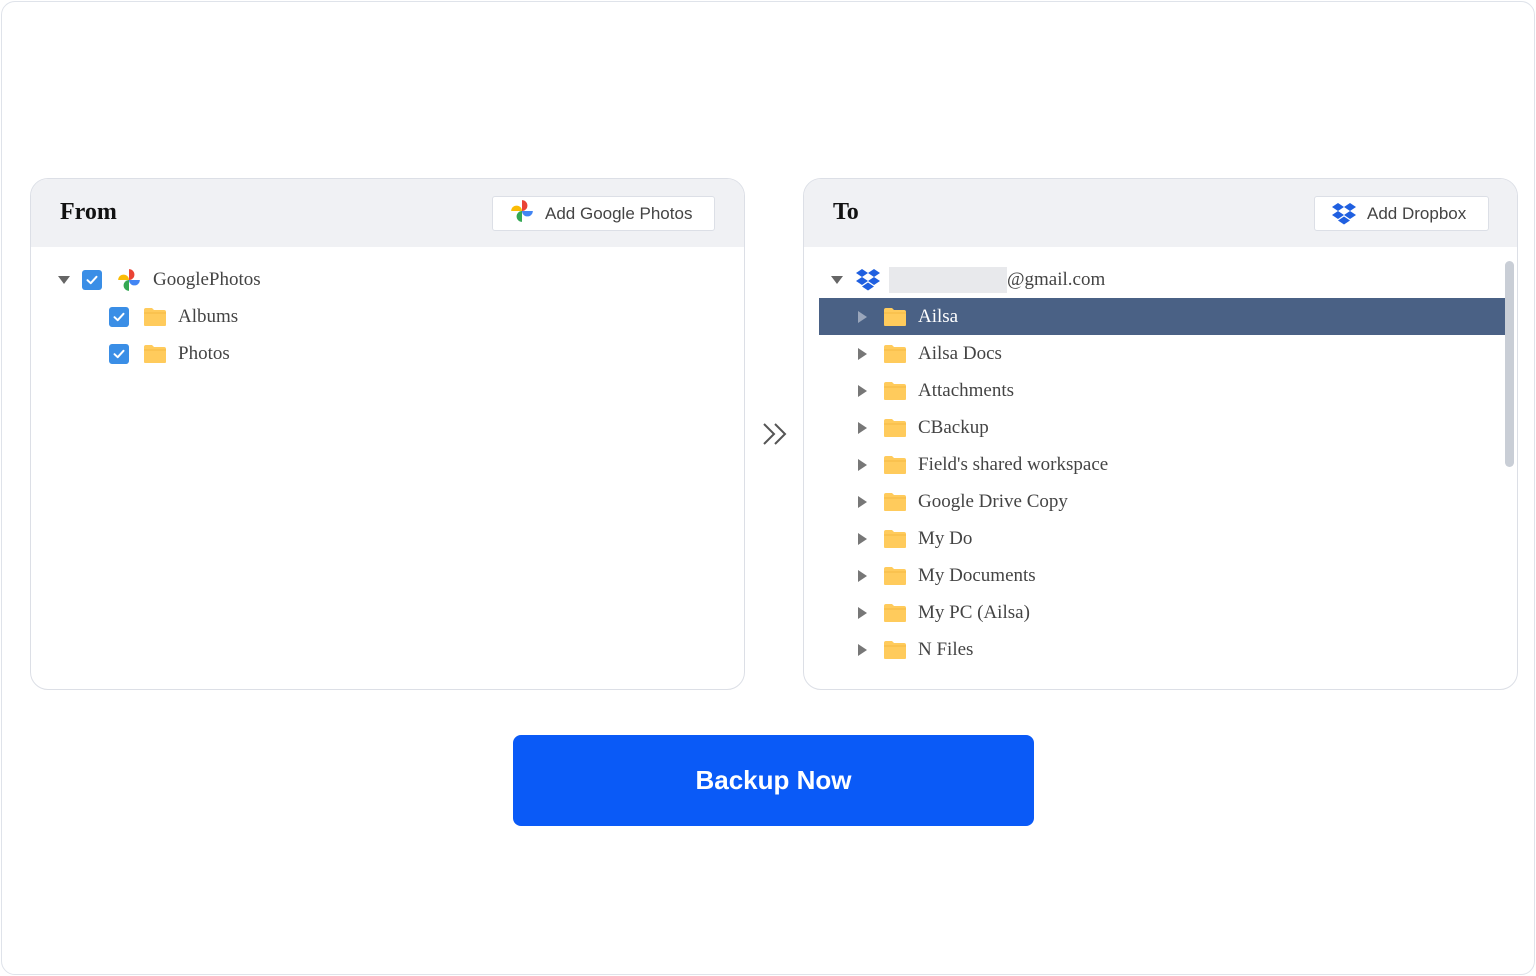 The width and height of the screenshot is (1536, 976). Describe the element at coordinates (1160, 575) in the screenshot. I see `folder-row-my-documents: My Documents` at that location.